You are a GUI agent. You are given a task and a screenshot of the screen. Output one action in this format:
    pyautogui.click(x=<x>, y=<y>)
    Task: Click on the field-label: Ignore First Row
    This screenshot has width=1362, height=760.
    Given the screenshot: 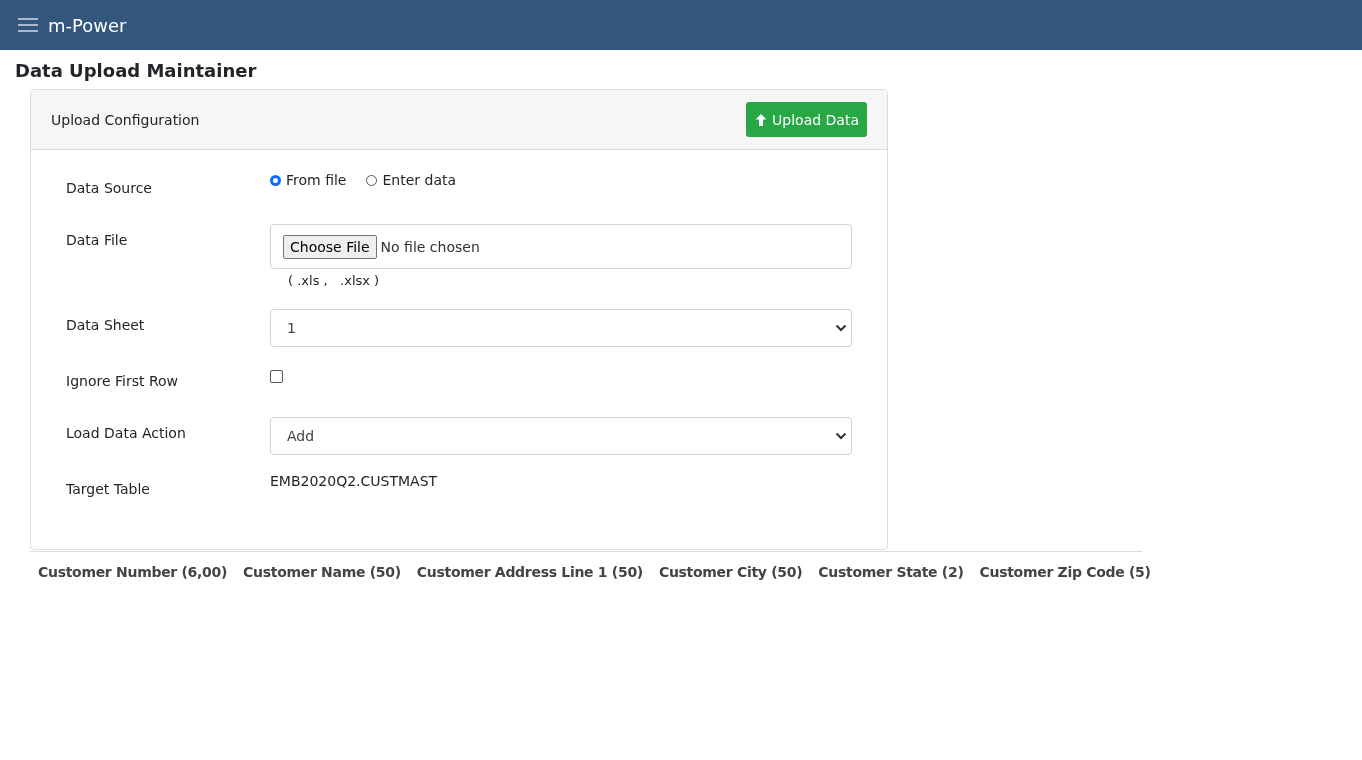 What is the action you would take?
    pyautogui.click(x=122, y=381)
    